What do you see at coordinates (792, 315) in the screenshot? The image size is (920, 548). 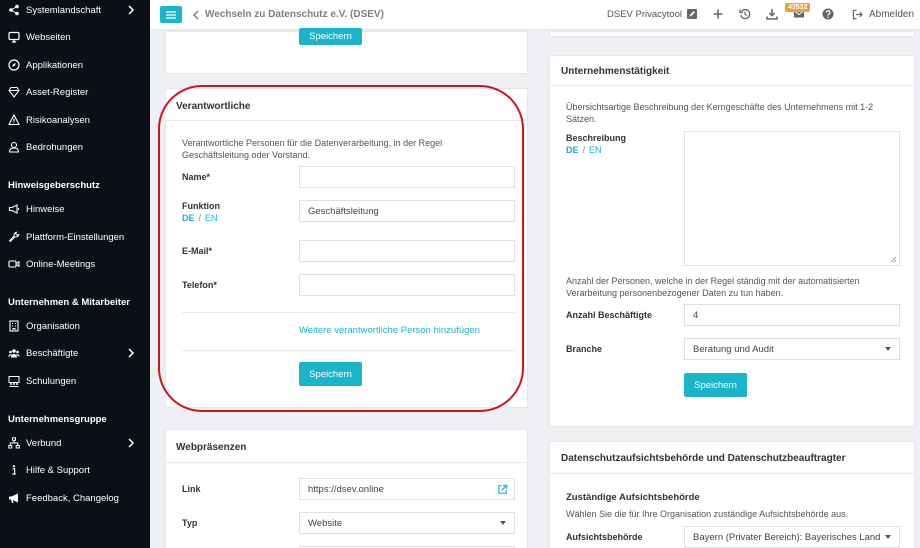 I see `anzahl-input: 4` at bounding box center [792, 315].